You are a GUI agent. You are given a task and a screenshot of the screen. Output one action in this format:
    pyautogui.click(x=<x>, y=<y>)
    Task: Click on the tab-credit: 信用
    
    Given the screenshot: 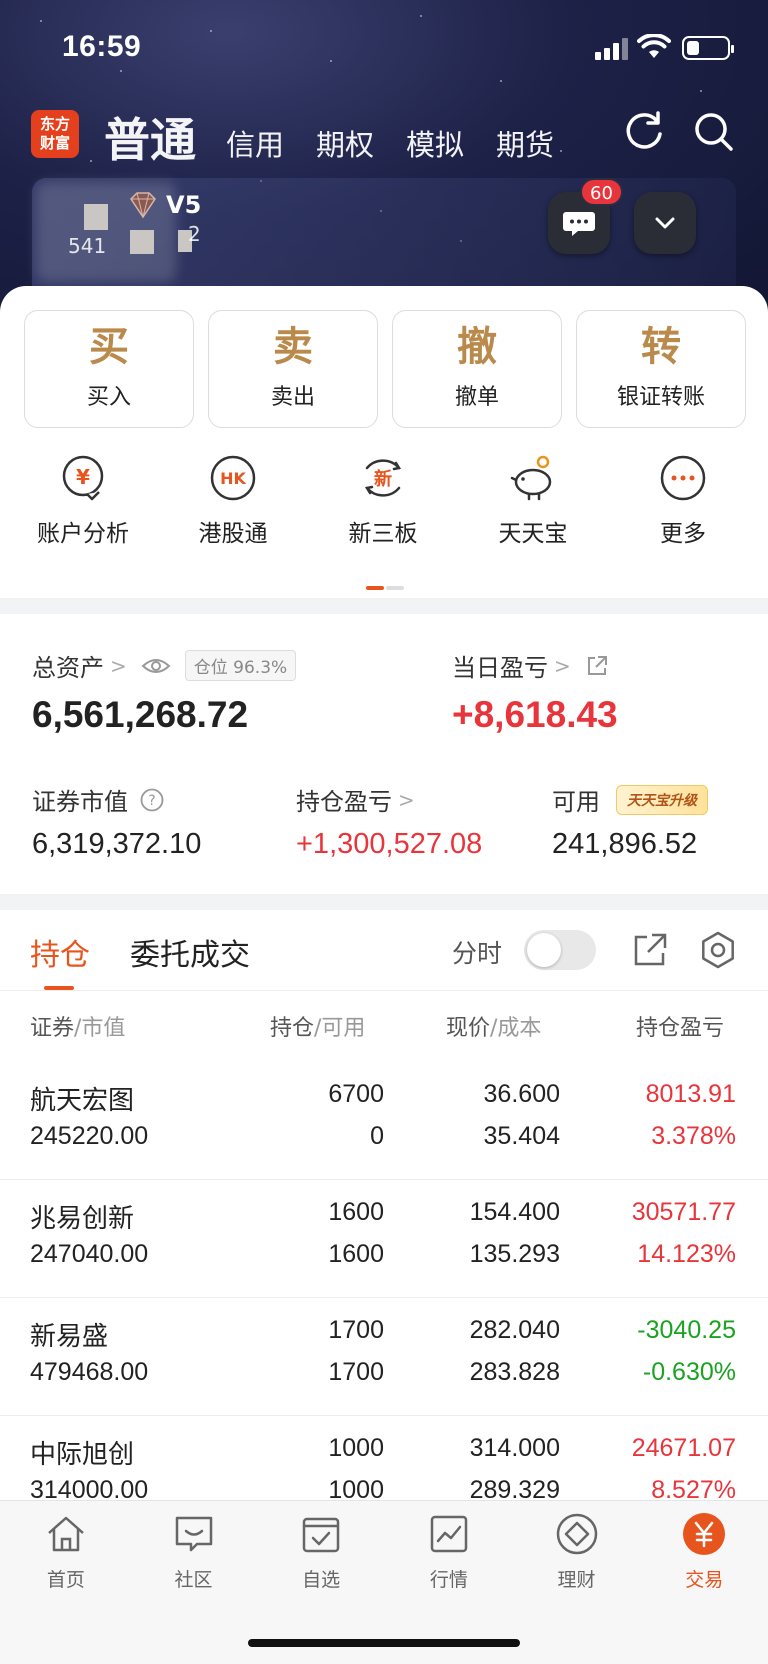 What is the action you would take?
    pyautogui.click(x=255, y=146)
    